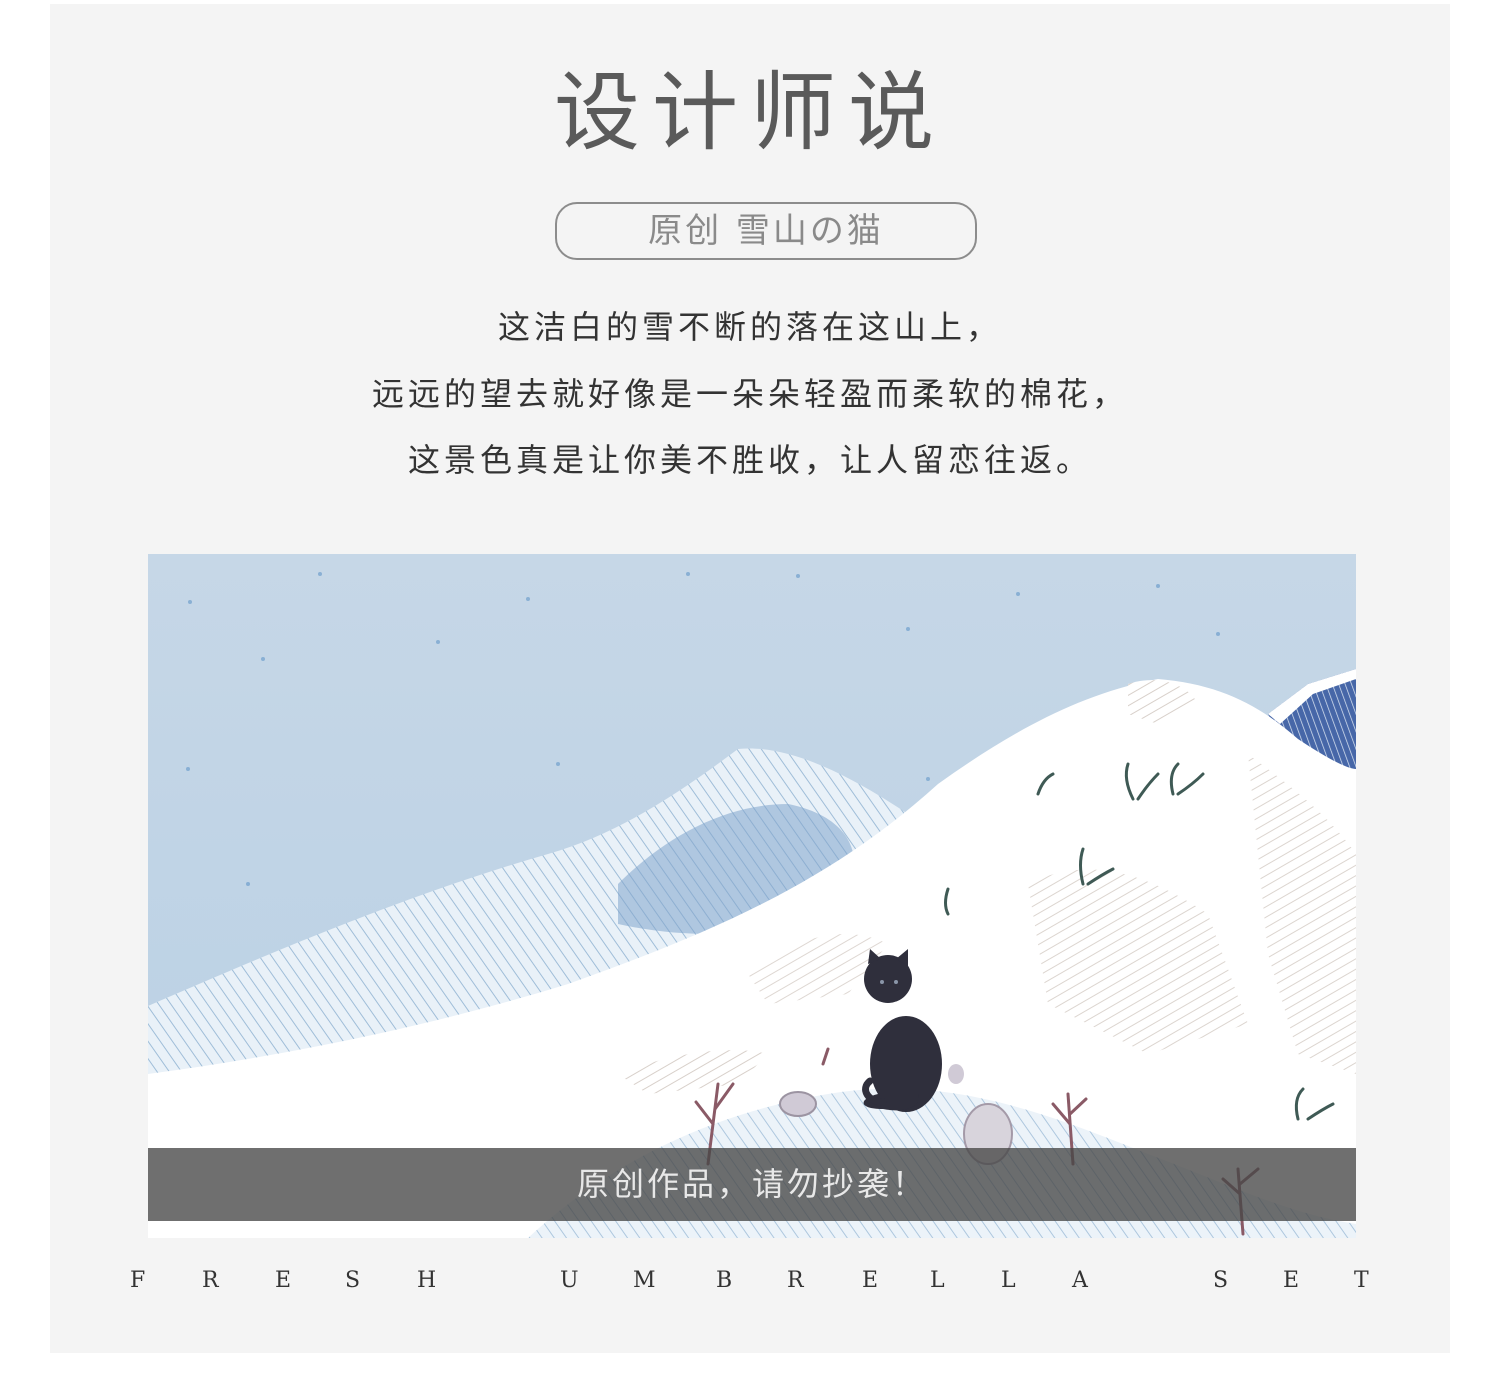 Image resolution: width=1500 pixels, height=1380 pixels. What do you see at coordinates (749, 460) in the screenshot?
I see `description-line-3: 这景色真是让你美不胜收，让人留恋往返。` at bounding box center [749, 460].